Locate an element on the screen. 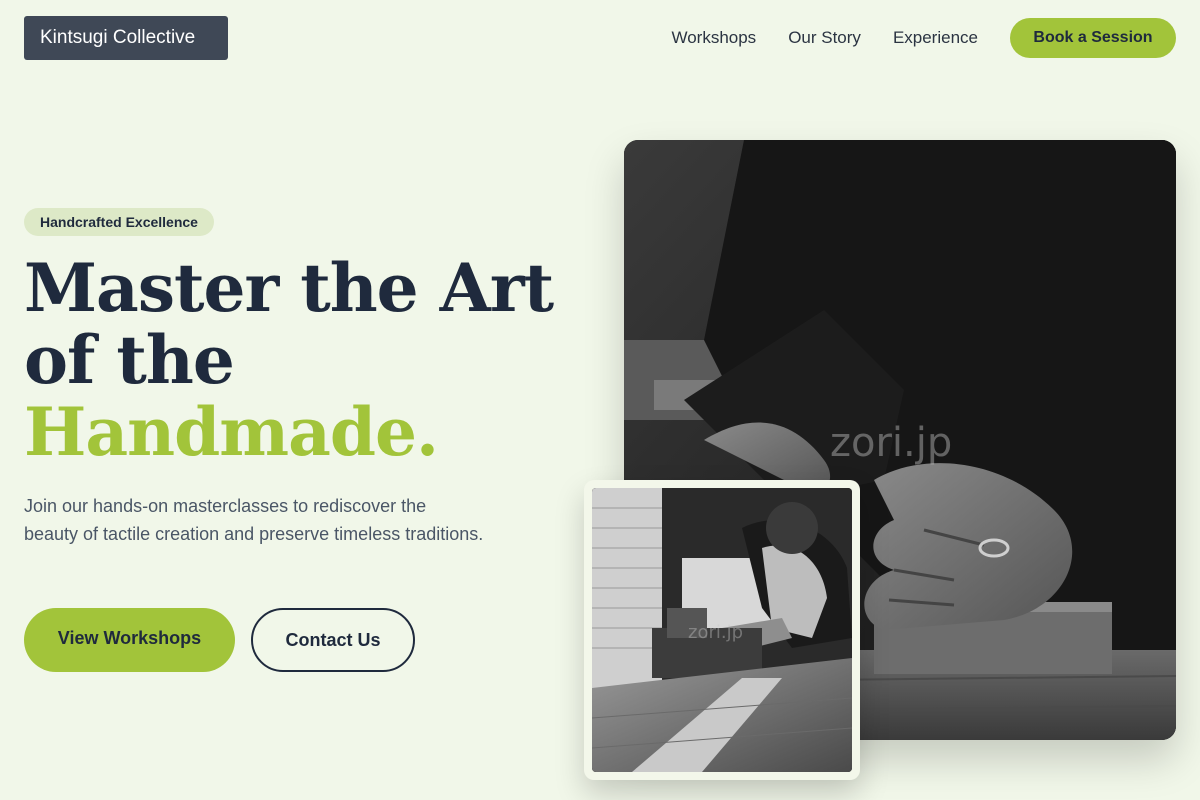  workshop-photo-frame: zori.jp is located at coordinates (722, 630).